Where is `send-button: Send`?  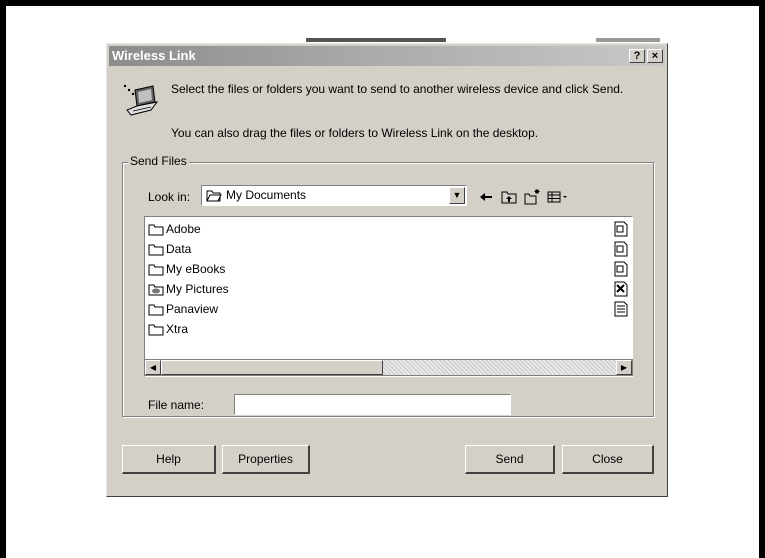
send-button: Send is located at coordinates (510, 459).